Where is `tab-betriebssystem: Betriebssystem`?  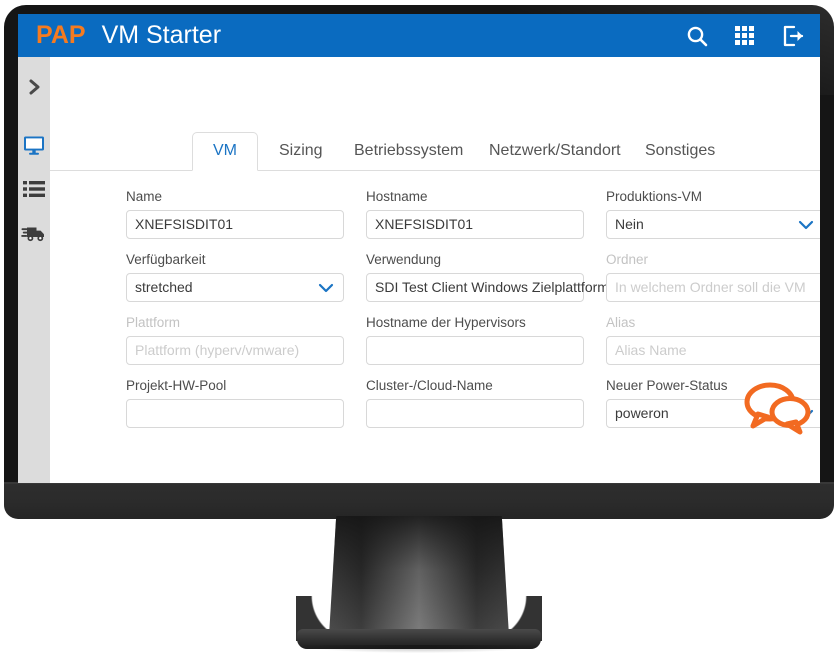 tab-betriebssystem: Betriebssystem is located at coordinates (408, 151).